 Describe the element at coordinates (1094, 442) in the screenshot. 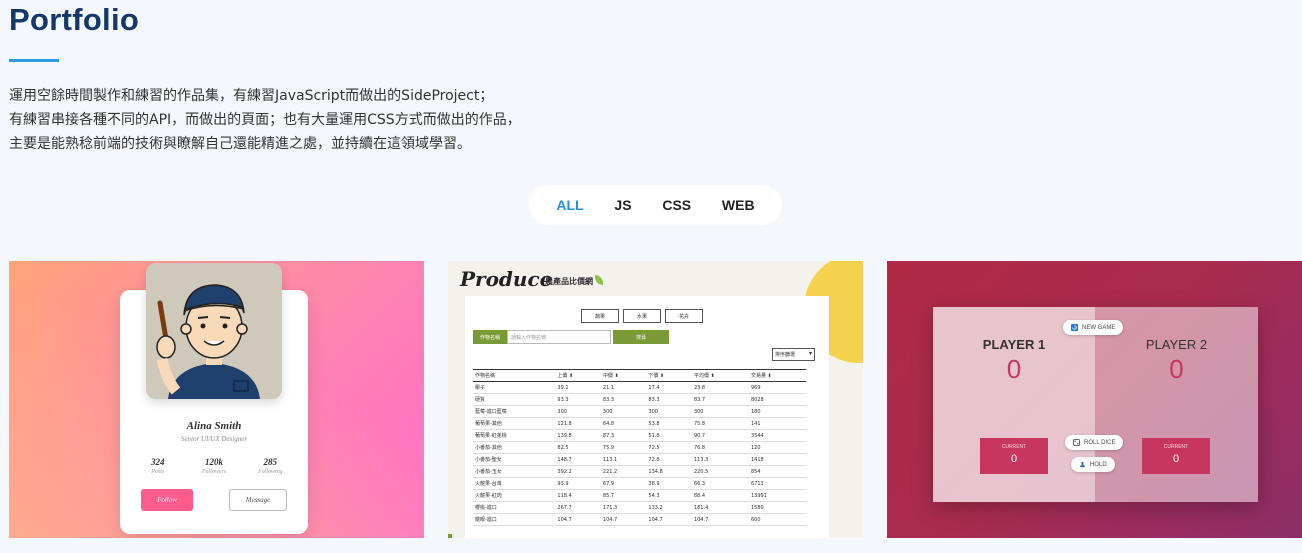

I see `roll-dice-button: ROLL DICE` at that location.